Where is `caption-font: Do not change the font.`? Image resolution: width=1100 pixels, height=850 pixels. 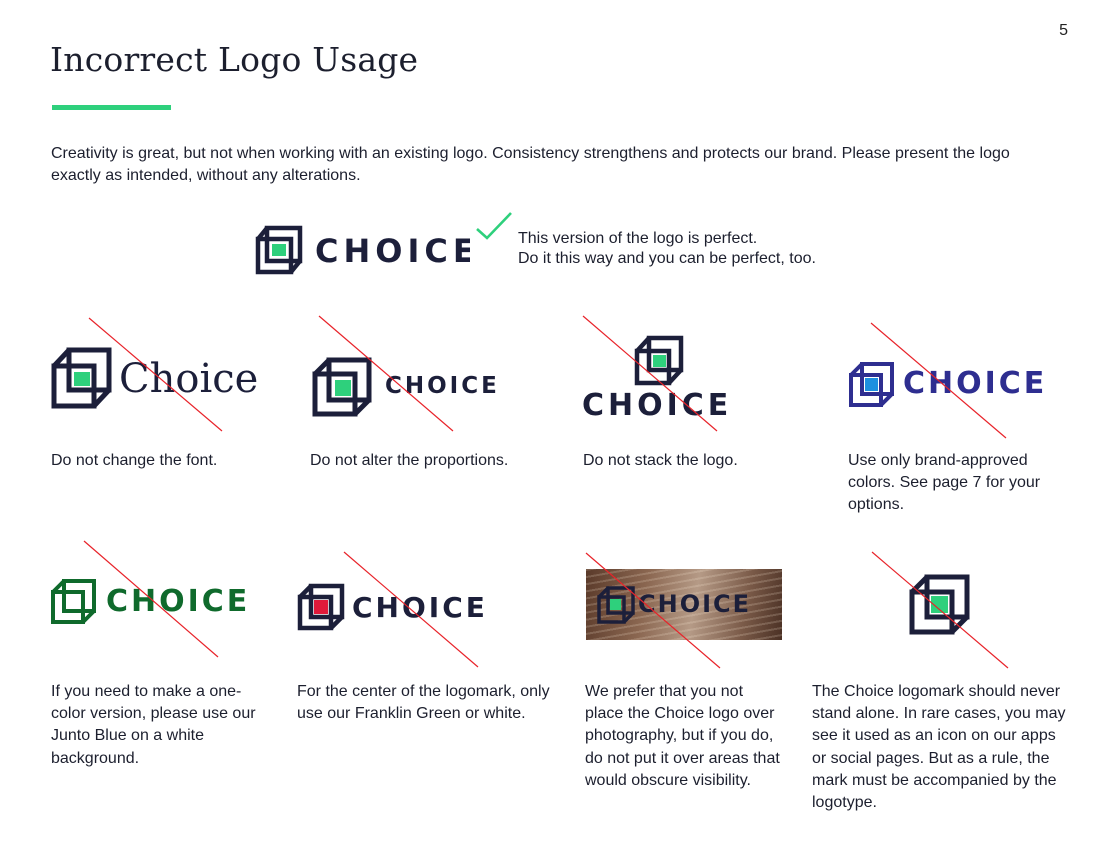 caption-font: Do not change the font. is located at coordinates (134, 460).